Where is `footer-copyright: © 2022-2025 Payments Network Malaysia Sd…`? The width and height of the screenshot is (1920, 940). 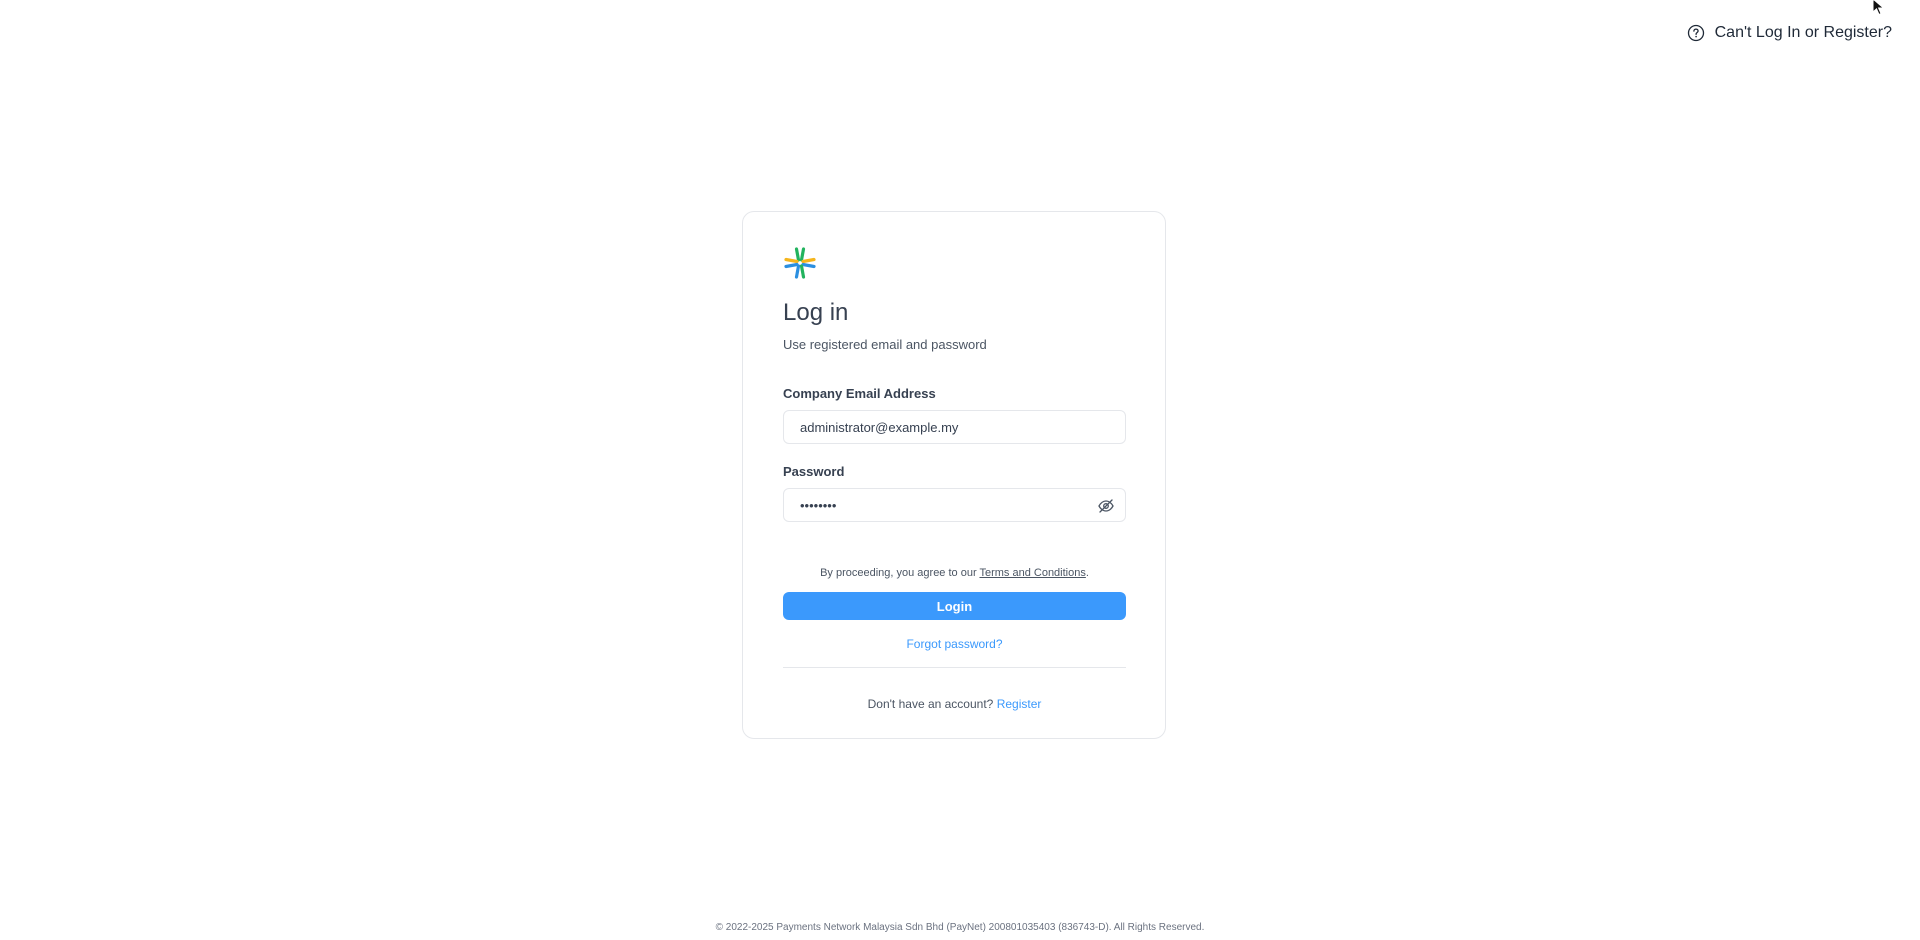 footer-copyright: © 2022-2025 Payments Network Malaysia Sd… is located at coordinates (960, 927).